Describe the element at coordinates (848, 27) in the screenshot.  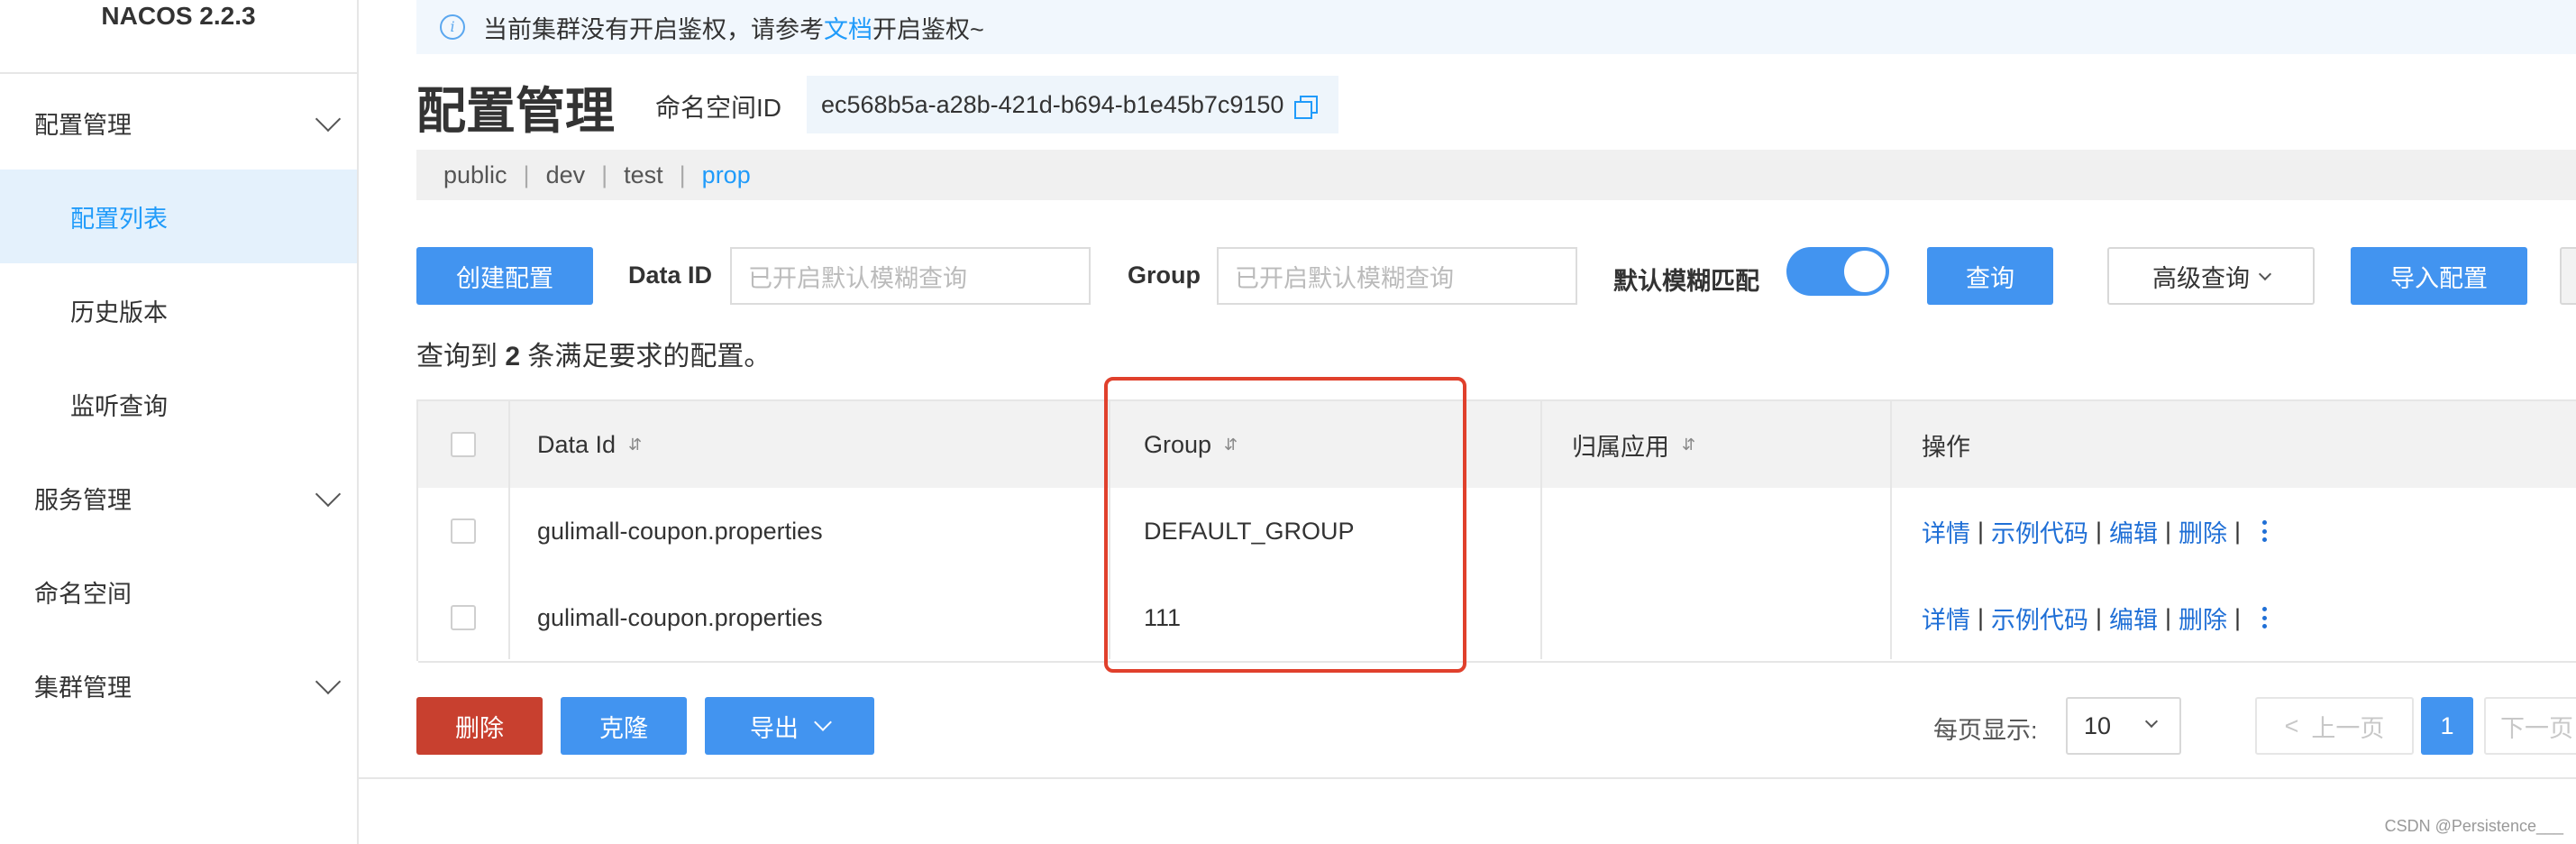
I see `docs-link: 文档` at that location.